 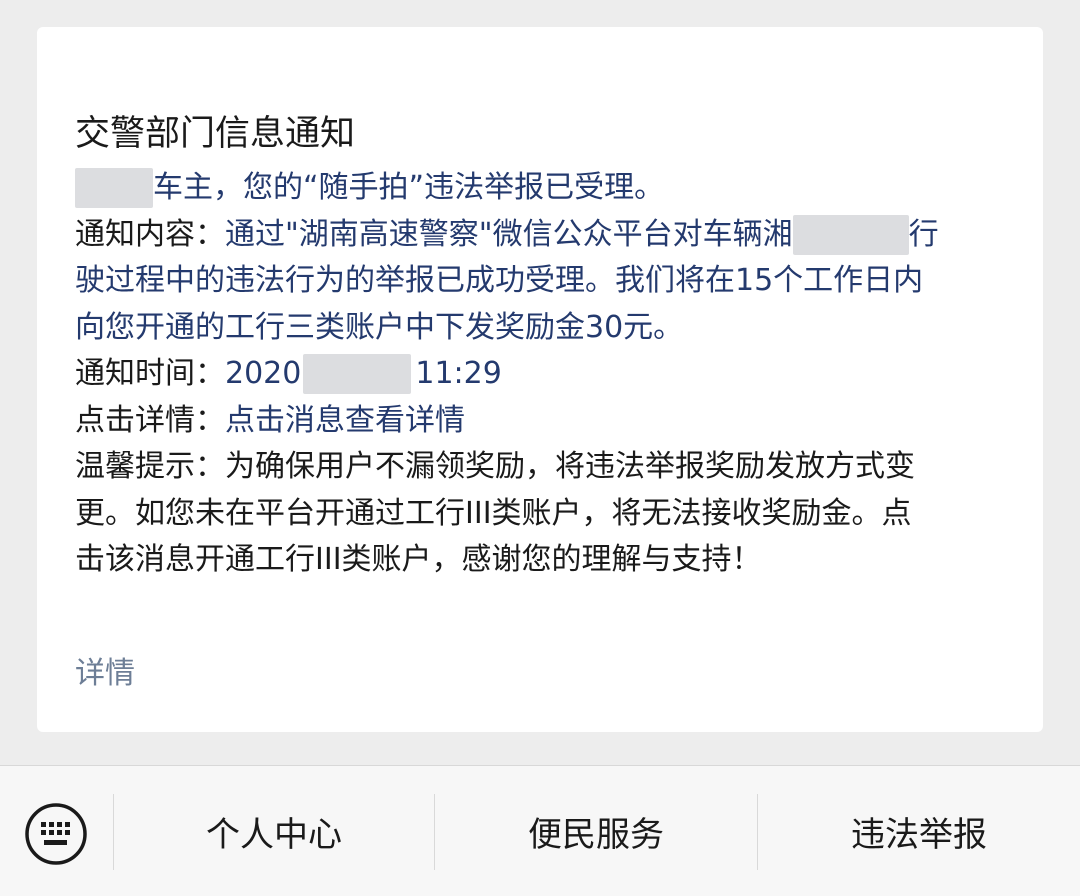 I want to click on redacted-plate-number, so click(x=850, y=234).